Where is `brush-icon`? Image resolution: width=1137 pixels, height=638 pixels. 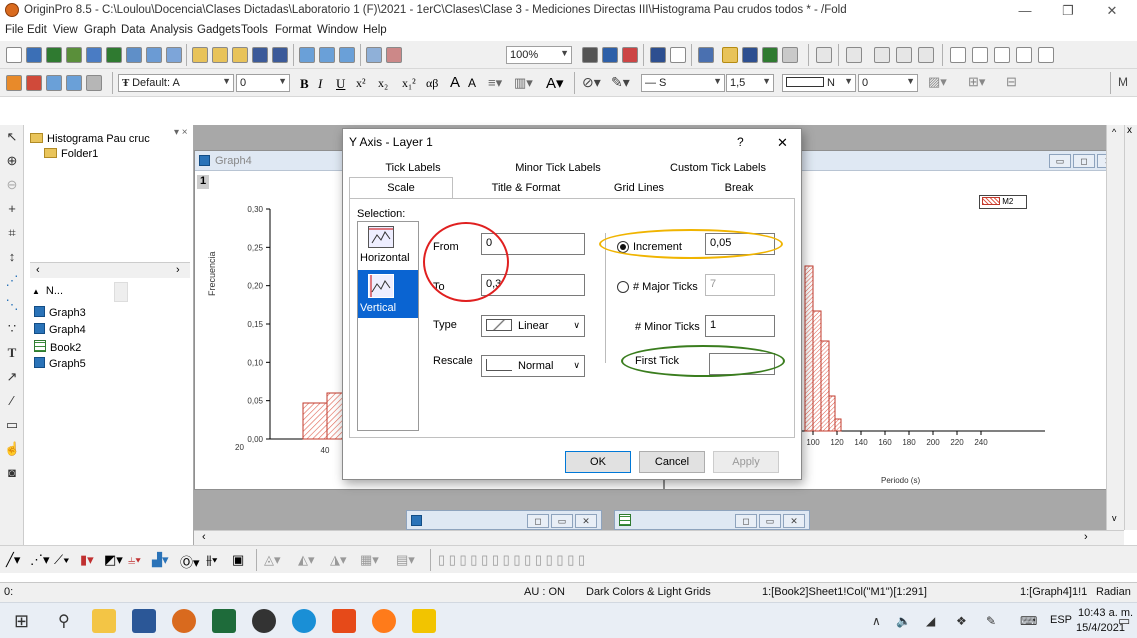 brush-icon is located at coordinates (394, 55).